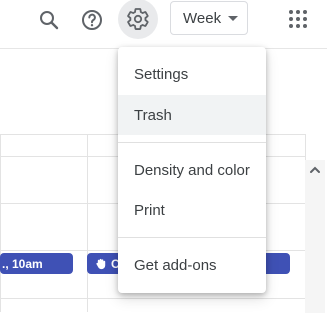 The width and height of the screenshot is (327, 313). I want to click on apps-grid-icon, so click(298, 19).